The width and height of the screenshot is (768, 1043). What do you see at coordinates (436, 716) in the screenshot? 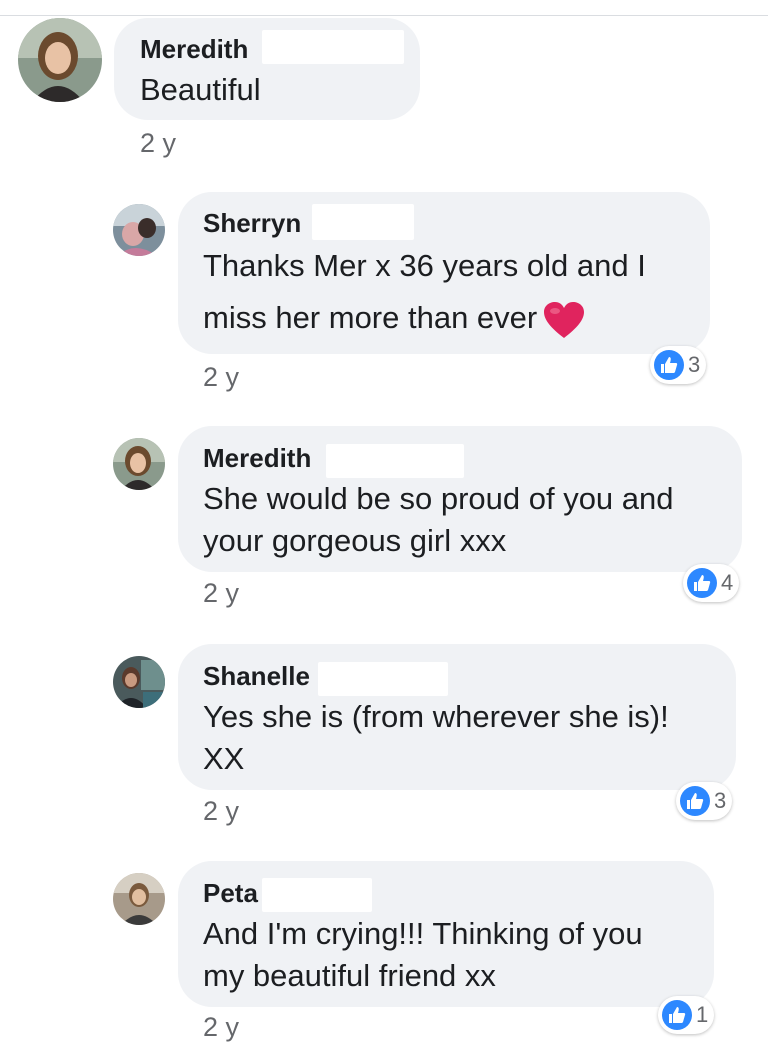
I see `comment-text: Yes she is (from wherever she is)!` at bounding box center [436, 716].